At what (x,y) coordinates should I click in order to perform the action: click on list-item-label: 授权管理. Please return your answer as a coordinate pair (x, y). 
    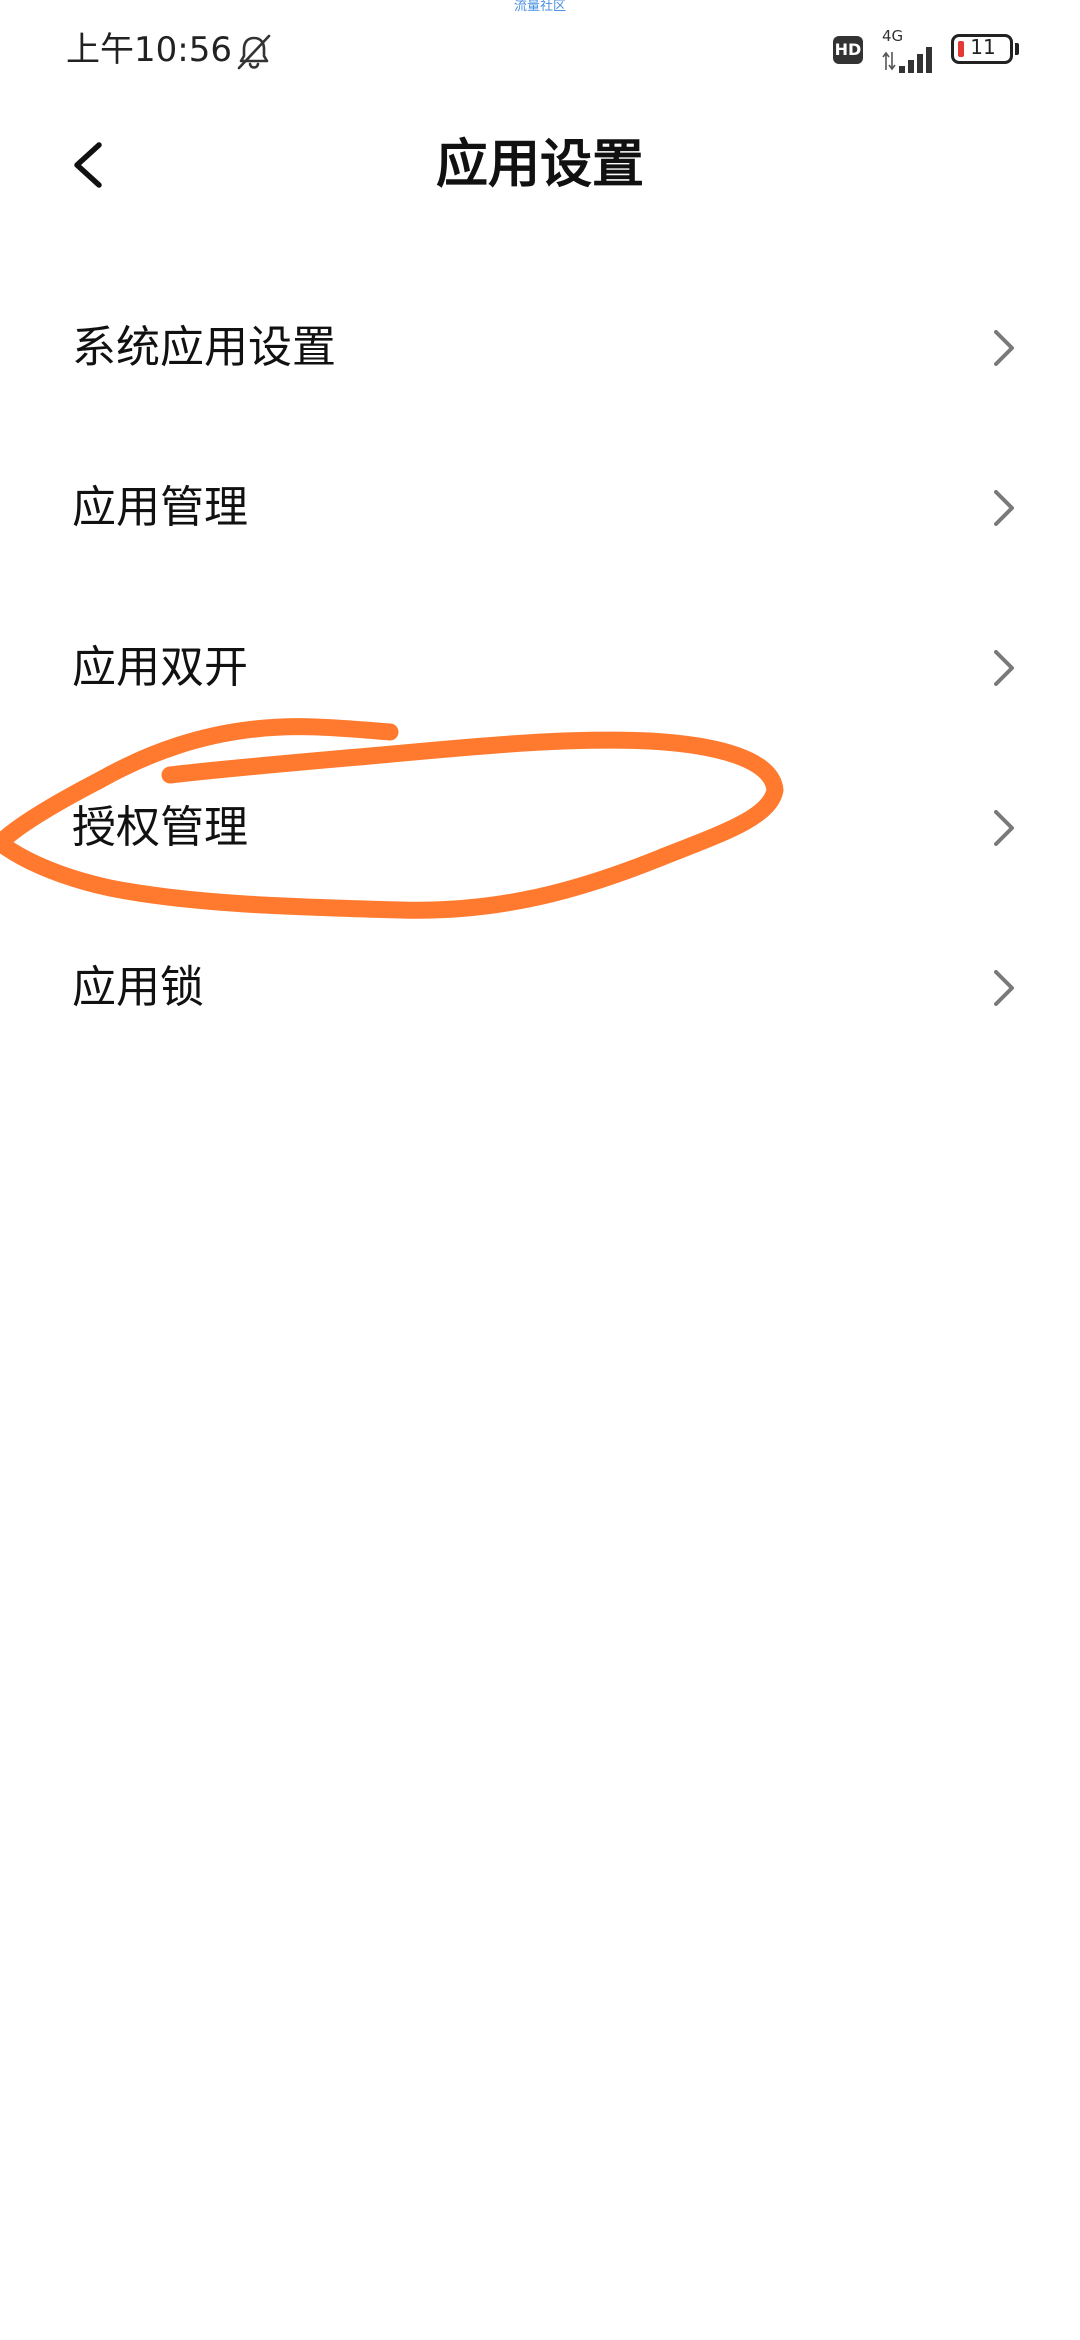
    Looking at the image, I should click on (160, 827).